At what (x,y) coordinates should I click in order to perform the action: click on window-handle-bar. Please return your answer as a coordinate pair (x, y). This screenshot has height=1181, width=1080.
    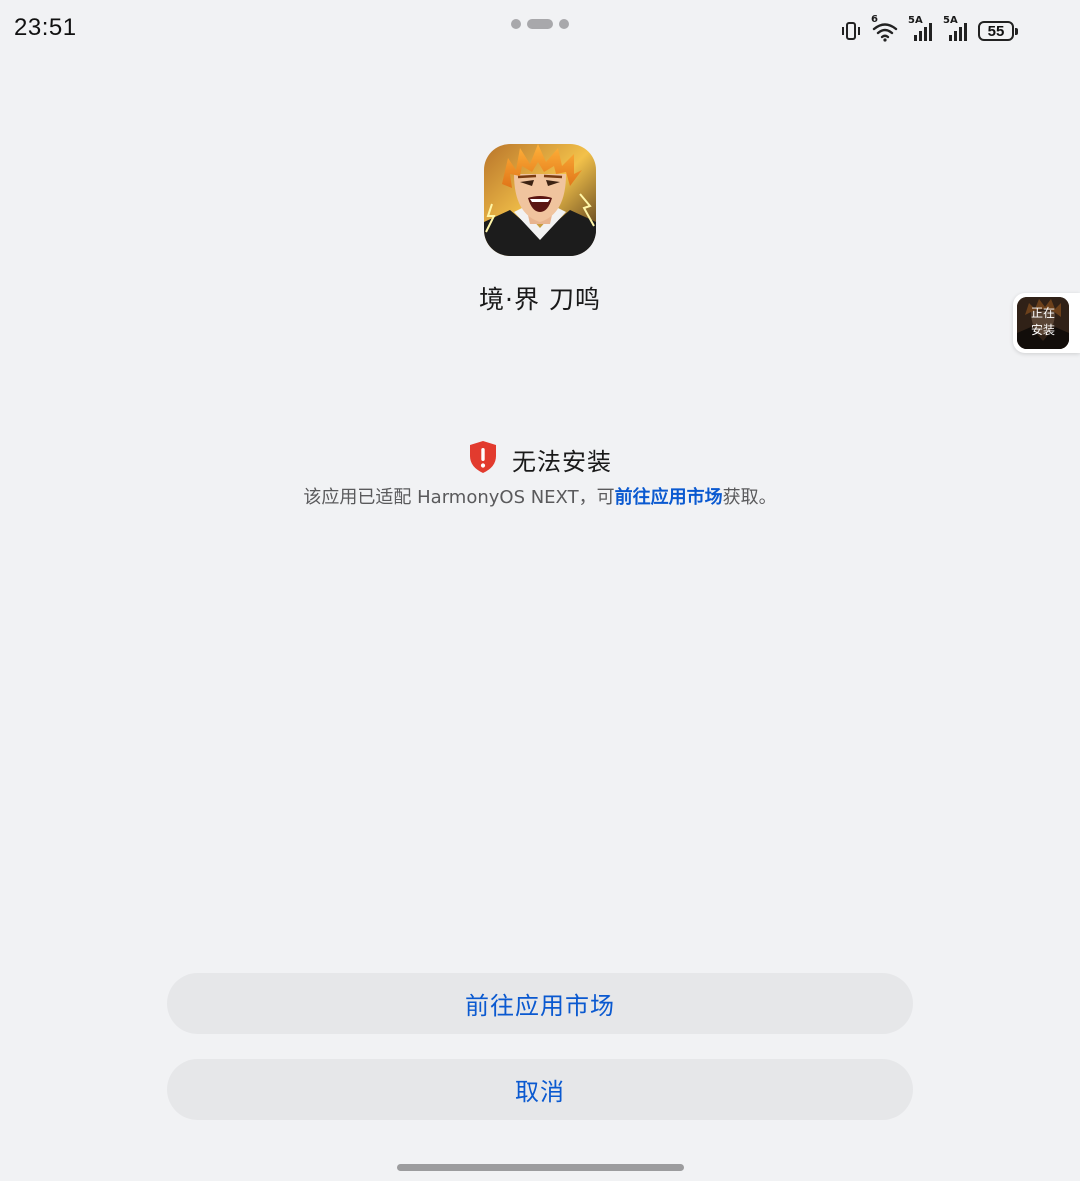
    Looking at the image, I should click on (540, 24).